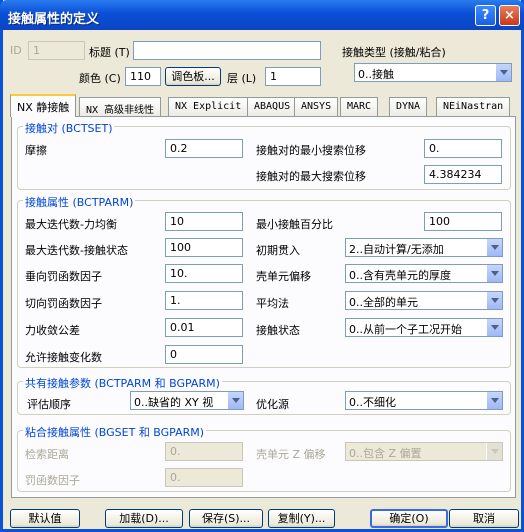 The image size is (524, 532). I want to click on max-search-label: 接触对的最大搜索位移, so click(311, 176).